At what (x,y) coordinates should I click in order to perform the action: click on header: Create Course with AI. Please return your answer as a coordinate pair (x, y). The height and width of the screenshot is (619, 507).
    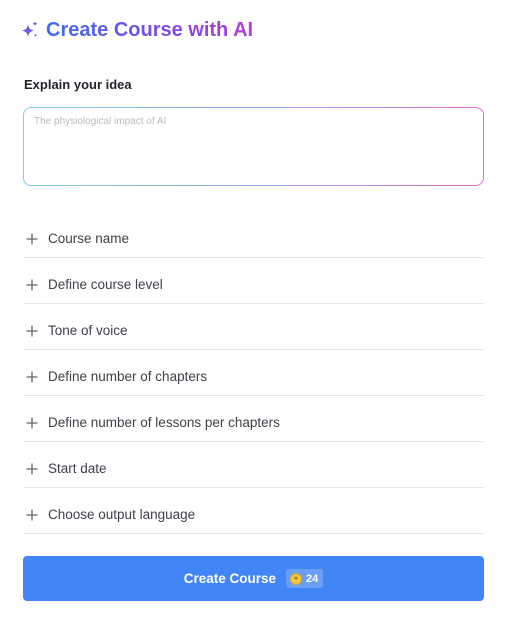
    Looking at the image, I should click on (137, 30).